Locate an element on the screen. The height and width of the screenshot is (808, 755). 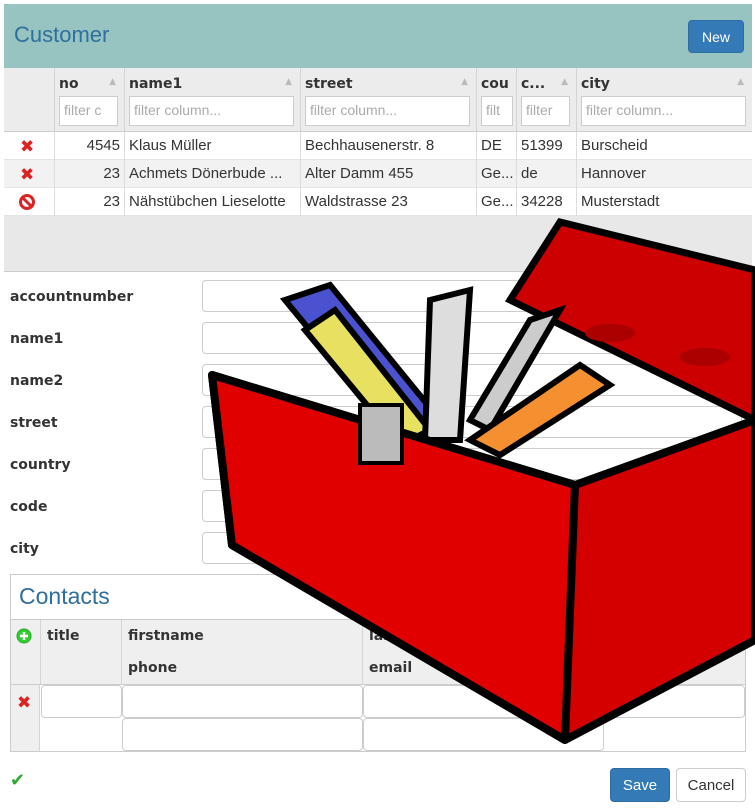
label-code: code is located at coordinates (29, 507).